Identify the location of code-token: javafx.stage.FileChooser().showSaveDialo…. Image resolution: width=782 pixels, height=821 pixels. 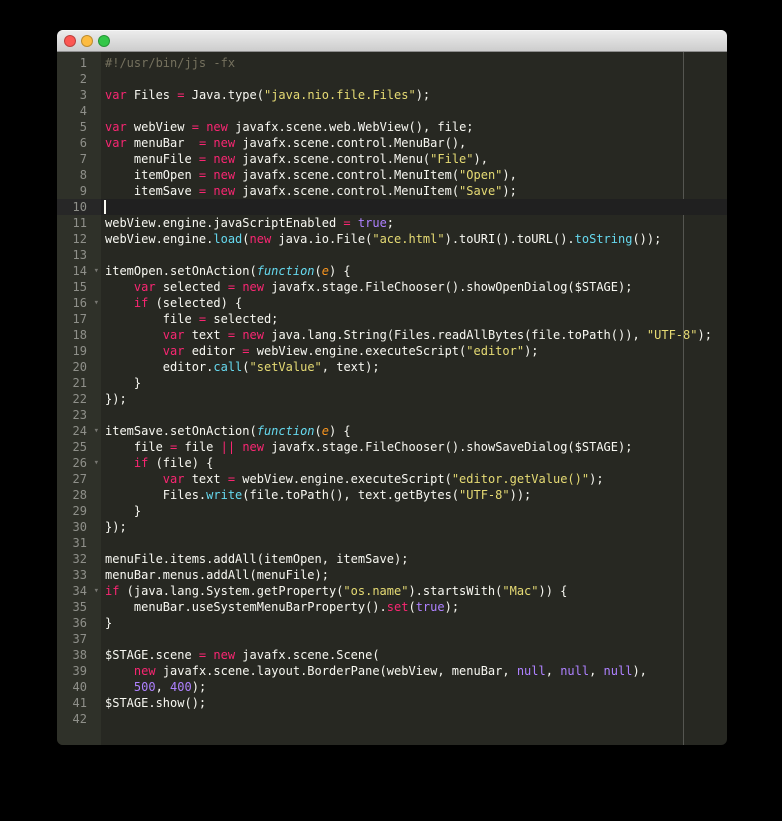
(448, 447).